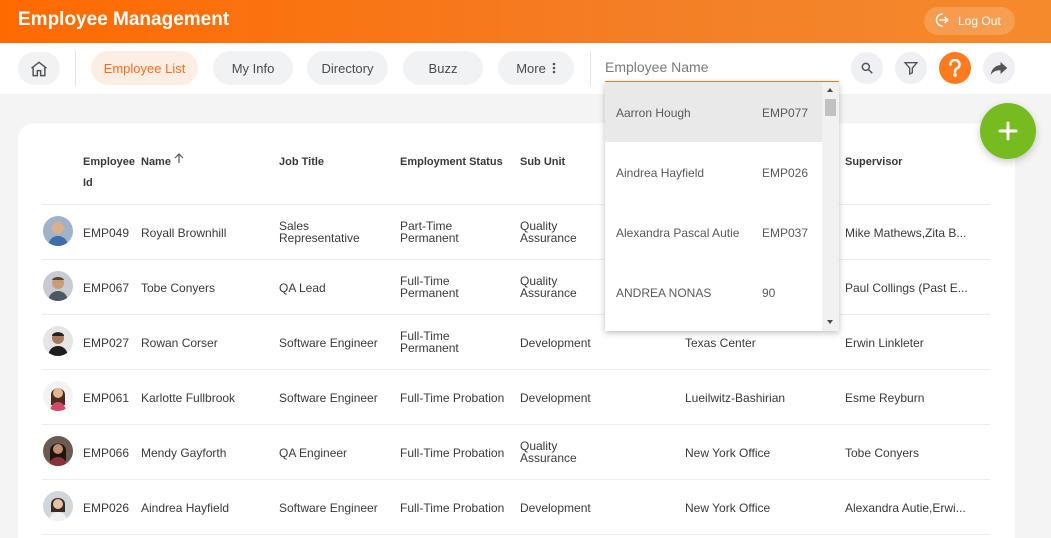  What do you see at coordinates (124, 19) in the screenshot?
I see `app-title: Employee Management` at bounding box center [124, 19].